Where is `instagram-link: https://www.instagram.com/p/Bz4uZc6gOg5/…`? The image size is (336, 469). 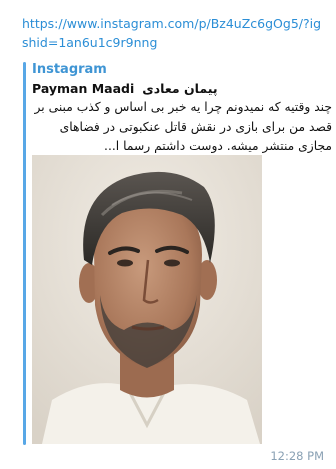 instagram-link: https://www.instagram.com/p/Bz4uZc6gOg5/… is located at coordinates (172, 33).